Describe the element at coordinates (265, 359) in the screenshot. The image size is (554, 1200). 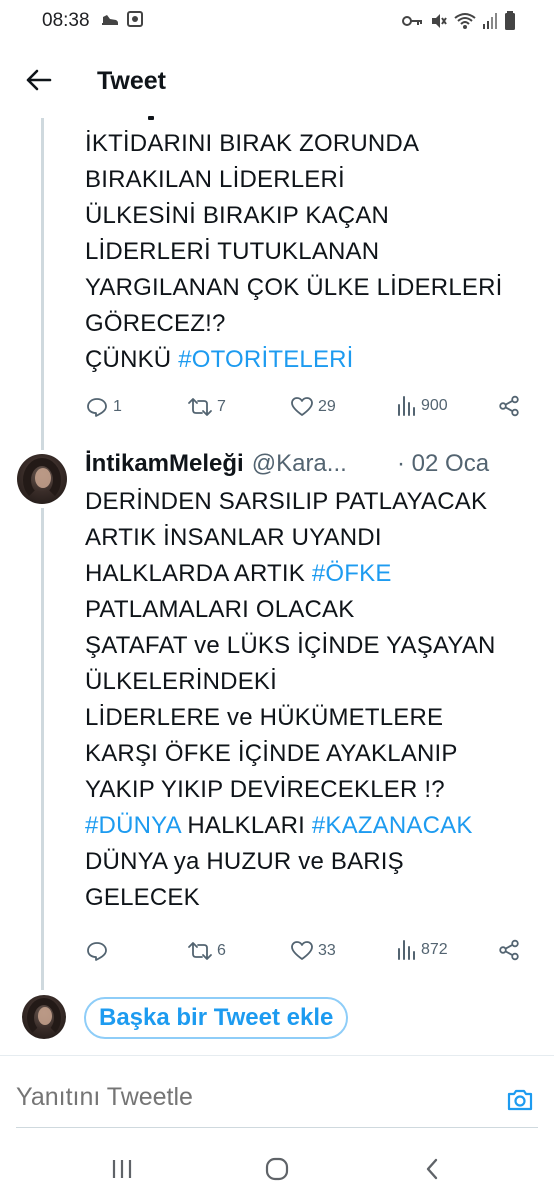
I see `hashtag-link: #OTORİTELERİ` at that location.